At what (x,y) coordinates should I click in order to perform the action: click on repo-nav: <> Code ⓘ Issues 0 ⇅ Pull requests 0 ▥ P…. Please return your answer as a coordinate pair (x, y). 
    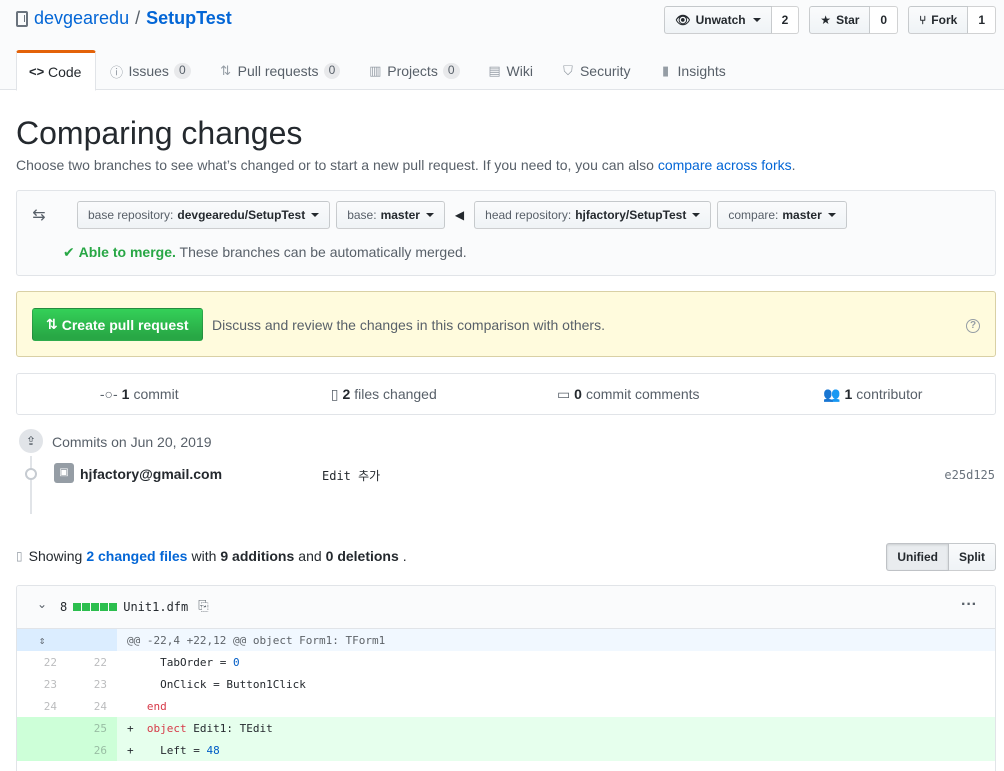
    Looking at the image, I should click on (378, 70).